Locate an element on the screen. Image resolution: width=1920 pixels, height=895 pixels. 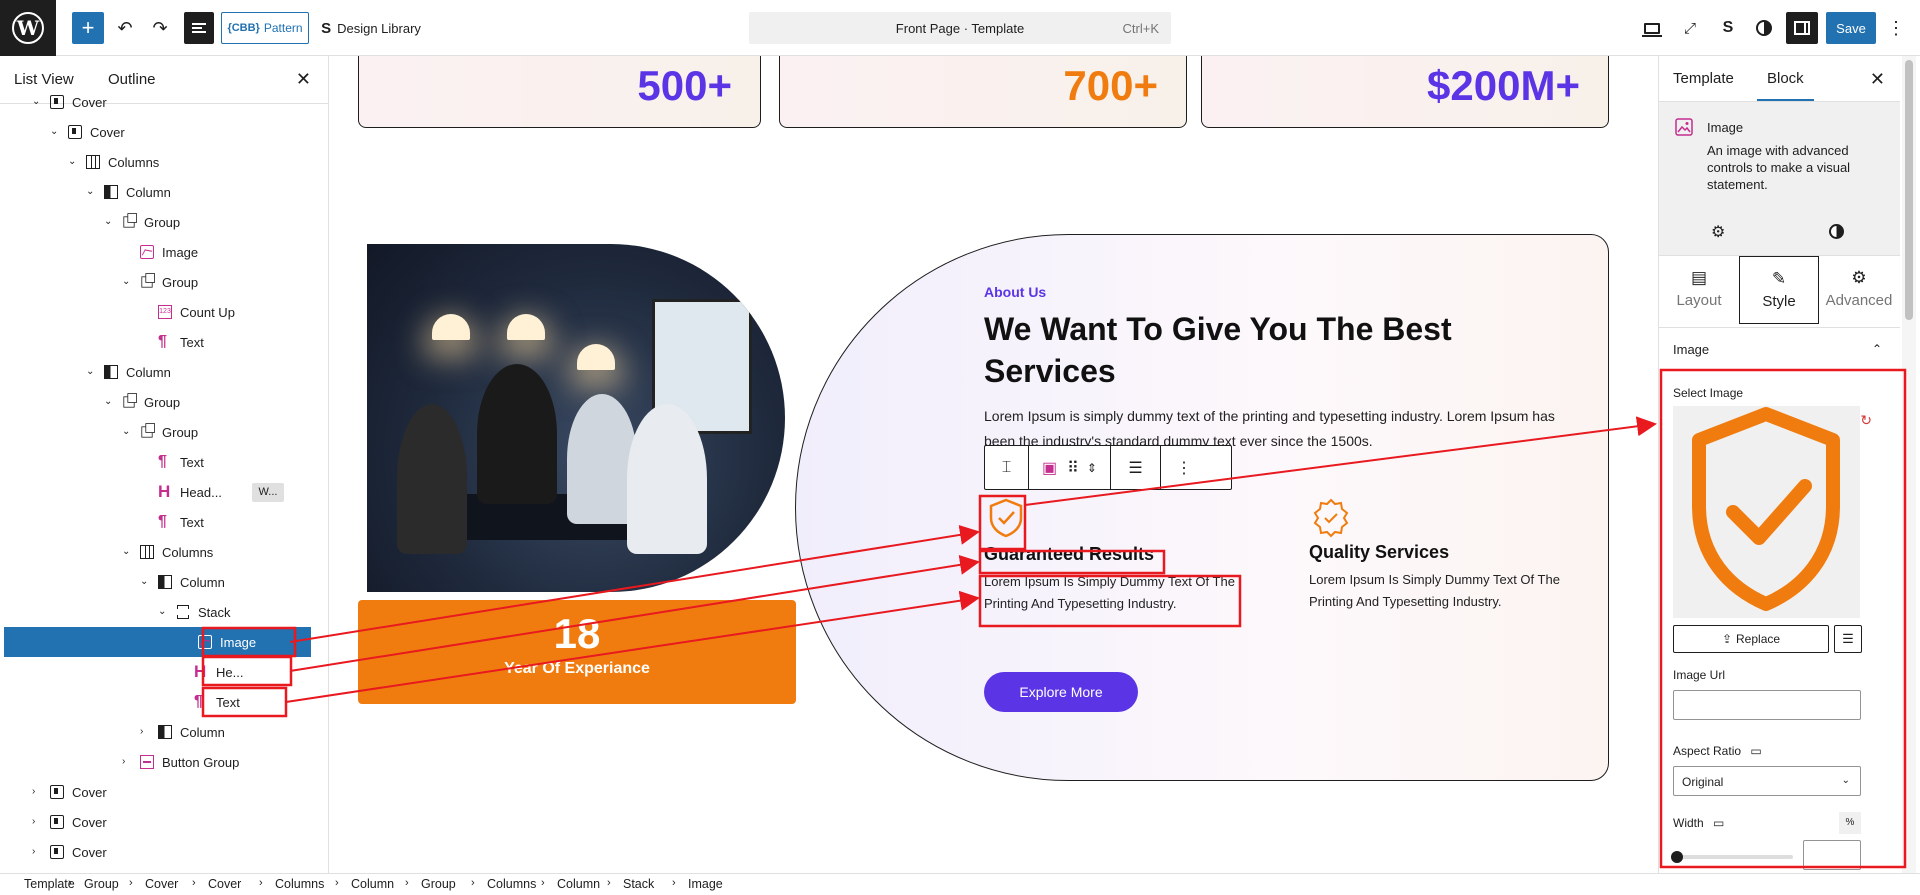
undo-button: ↶ is located at coordinates (125, 28).